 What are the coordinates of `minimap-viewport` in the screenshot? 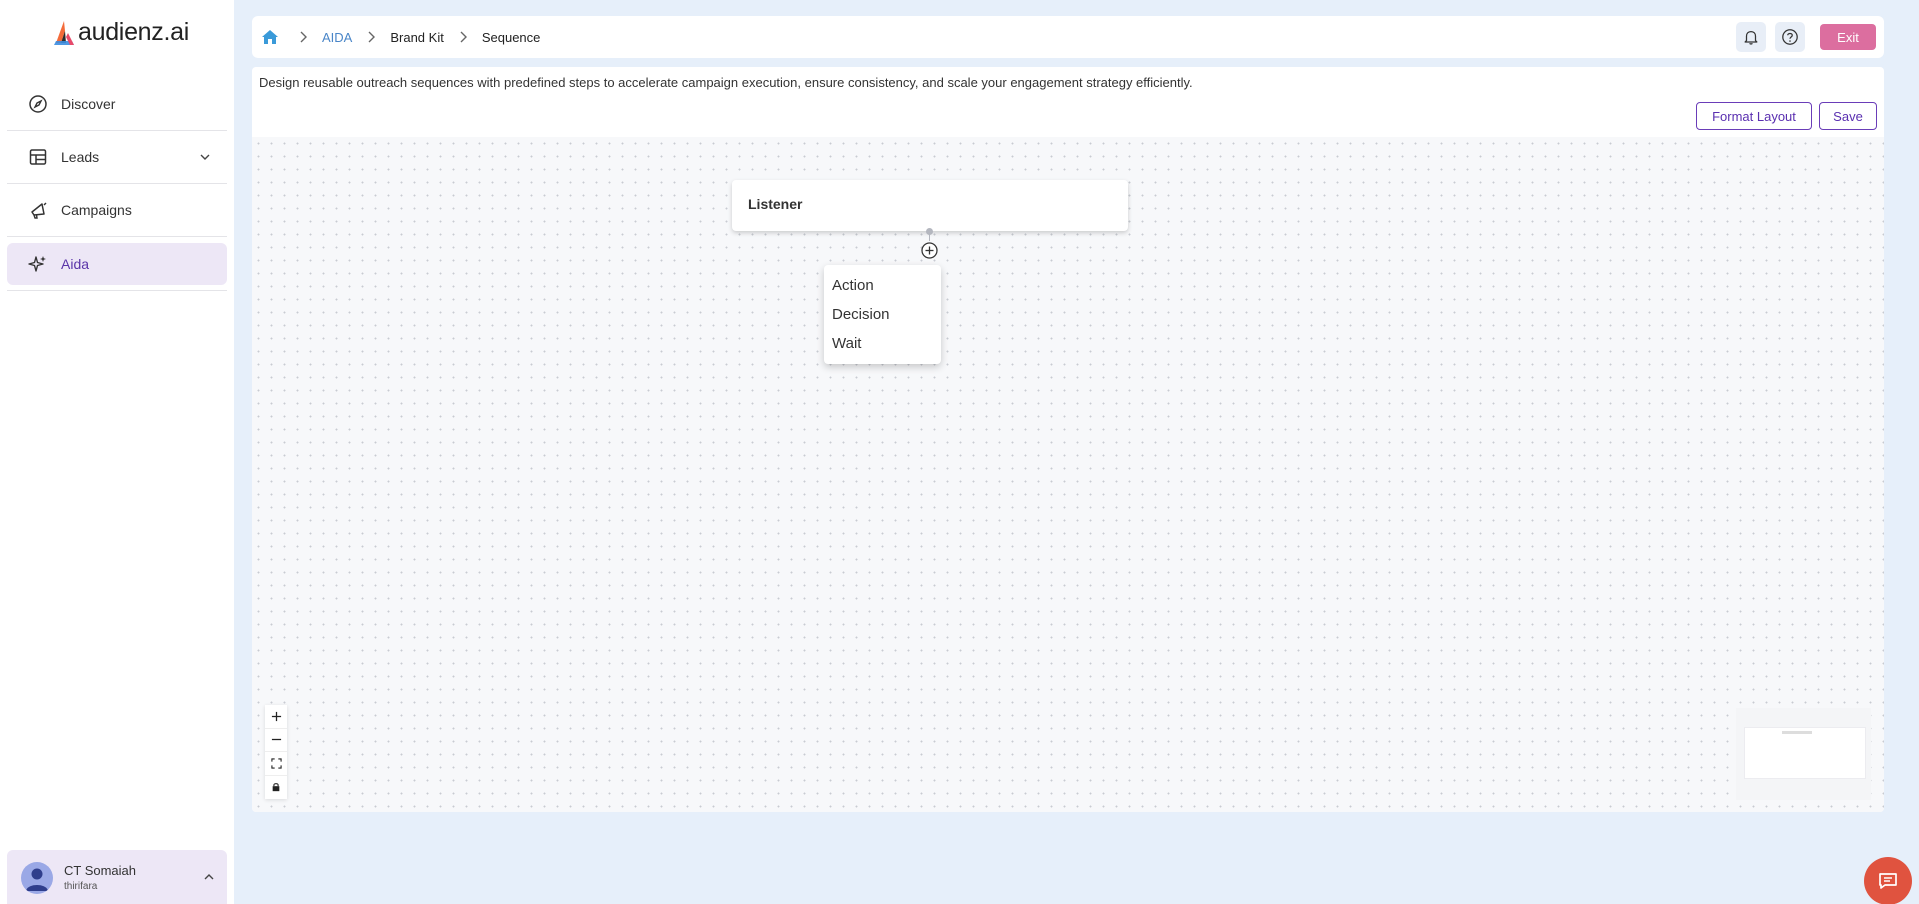 It's located at (1805, 753).